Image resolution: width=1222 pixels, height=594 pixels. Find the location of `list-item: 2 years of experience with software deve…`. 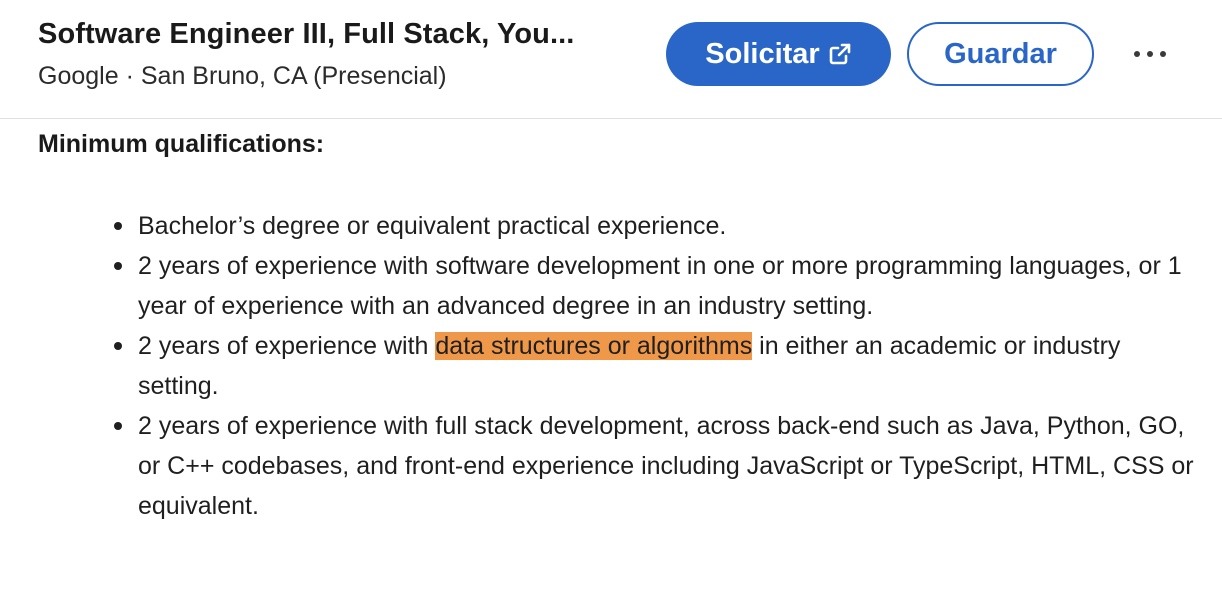

list-item: 2 years of experience with software deve… is located at coordinates (656, 286).